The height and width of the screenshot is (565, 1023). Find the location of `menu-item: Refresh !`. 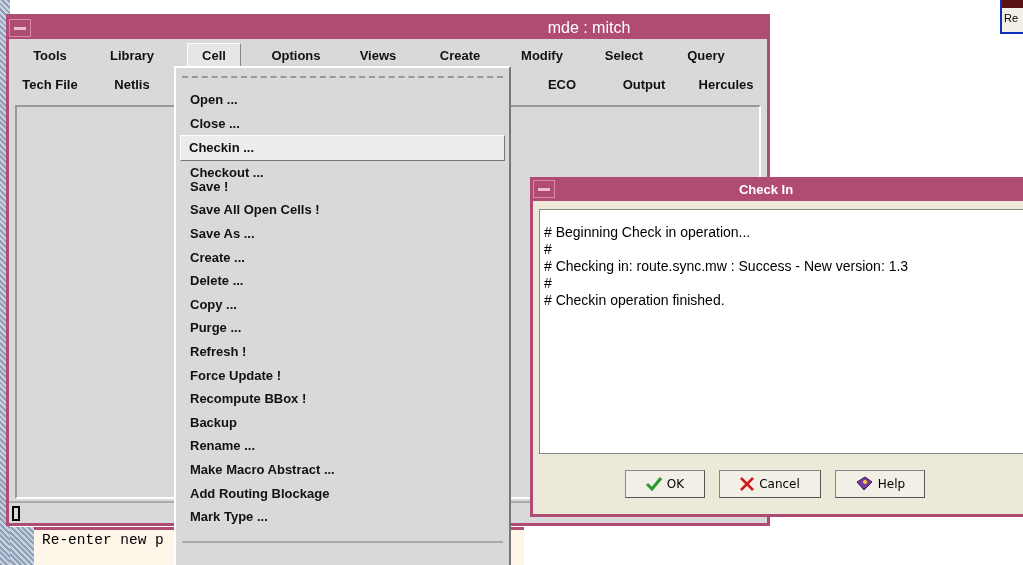

menu-item: Refresh ! is located at coordinates (342, 351).